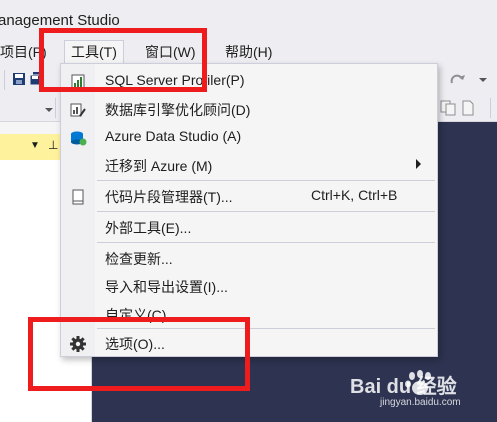  Describe the element at coordinates (448, 108) in the screenshot. I see `copy-icon` at that location.